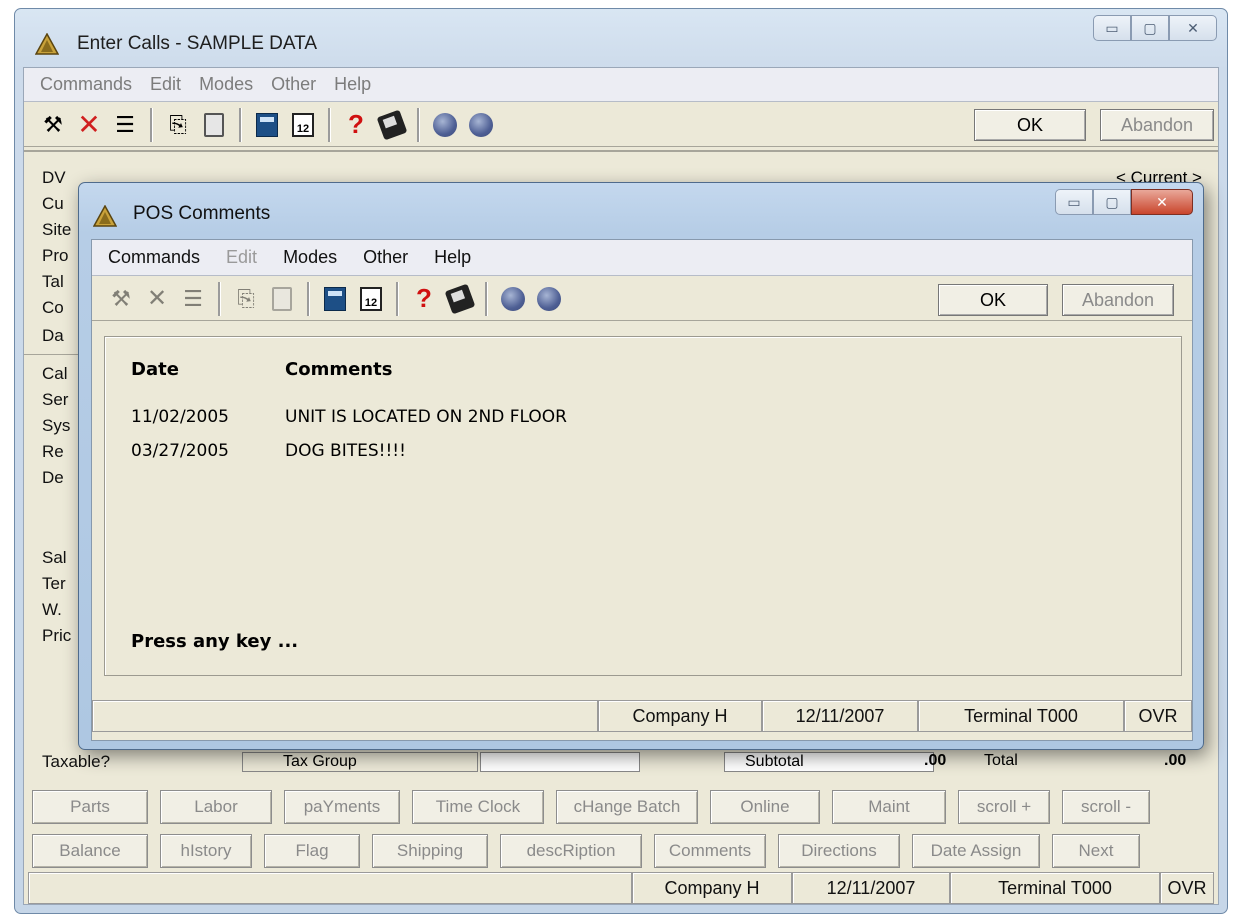 This screenshot has width=1242, height=922. I want to click on date-assign-button: Date Assign, so click(976, 851).